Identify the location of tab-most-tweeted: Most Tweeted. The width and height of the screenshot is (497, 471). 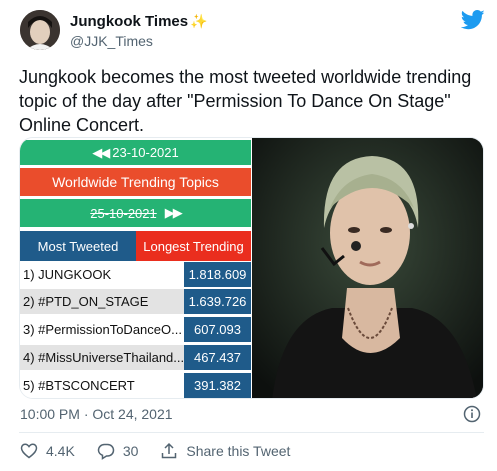
(78, 246).